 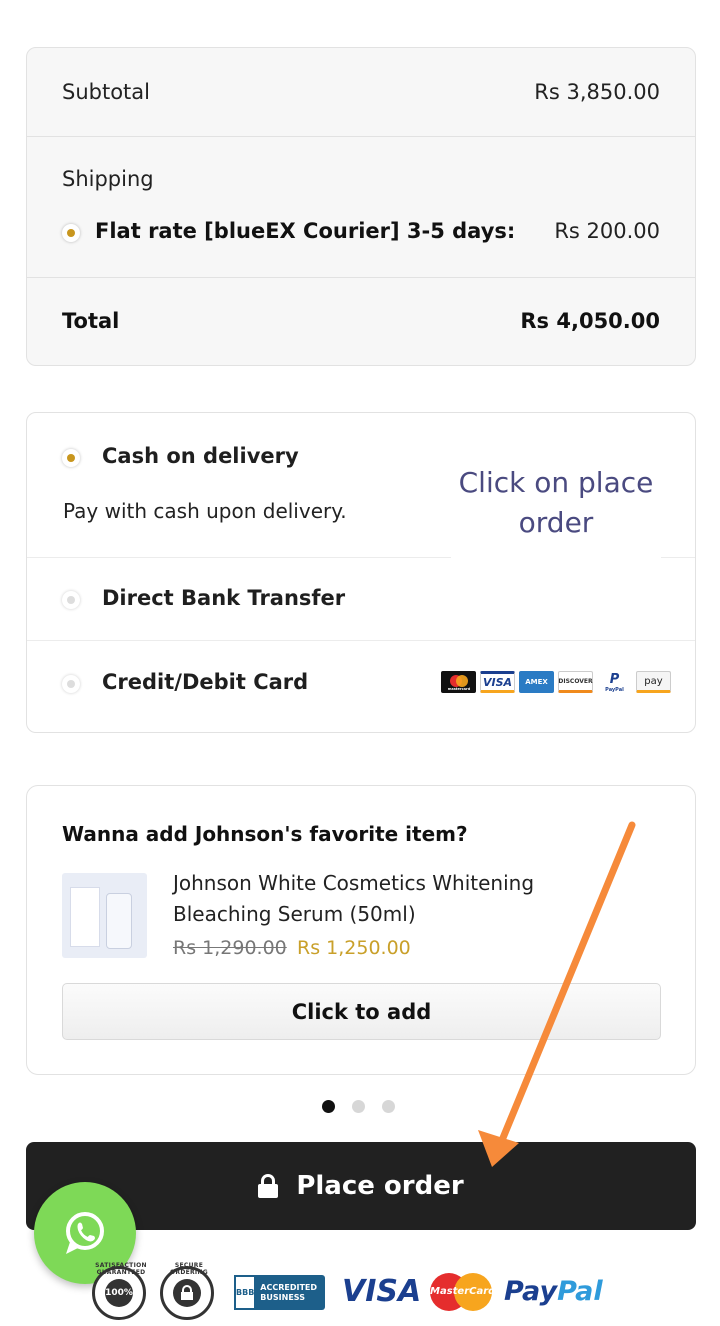 What do you see at coordinates (607, 231) in the screenshot?
I see `shipping-value: Rs 200.00` at bounding box center [607, 231].